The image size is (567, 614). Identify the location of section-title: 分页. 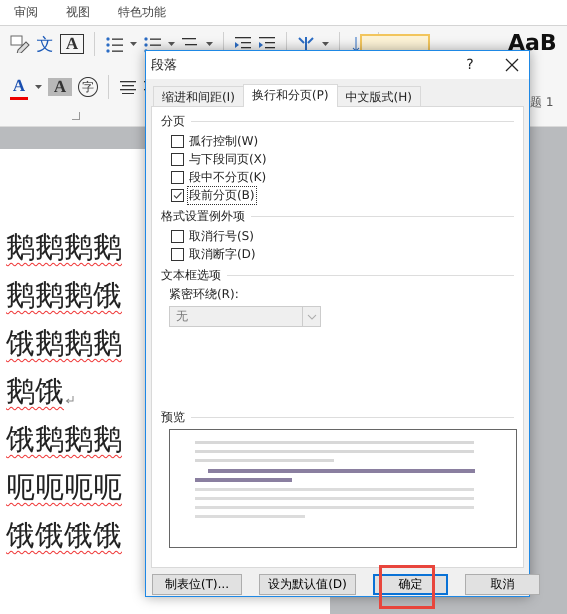
(173, 121).